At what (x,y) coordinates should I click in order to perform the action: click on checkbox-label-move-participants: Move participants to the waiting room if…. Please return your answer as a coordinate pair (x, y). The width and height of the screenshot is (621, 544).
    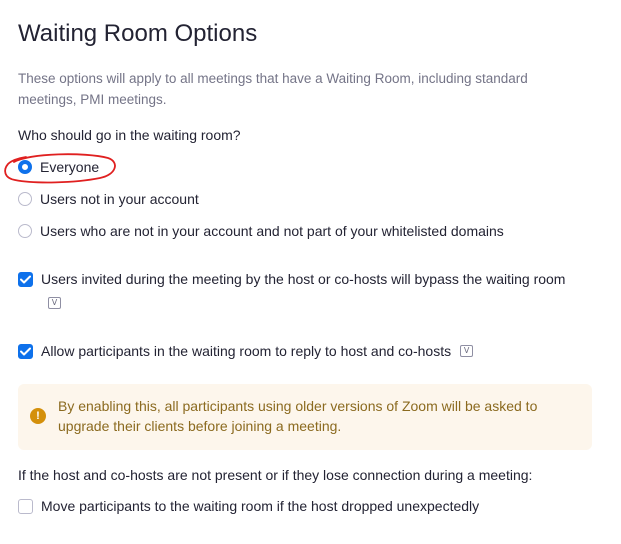
    Looking at the image, I should click on (260, 506).